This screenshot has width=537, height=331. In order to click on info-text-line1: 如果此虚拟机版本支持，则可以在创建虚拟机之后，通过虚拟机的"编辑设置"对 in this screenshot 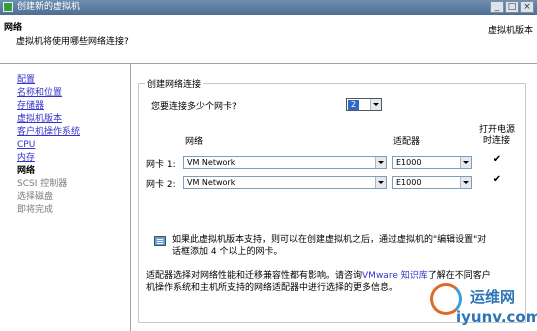, I will do `click(329, 240)`.